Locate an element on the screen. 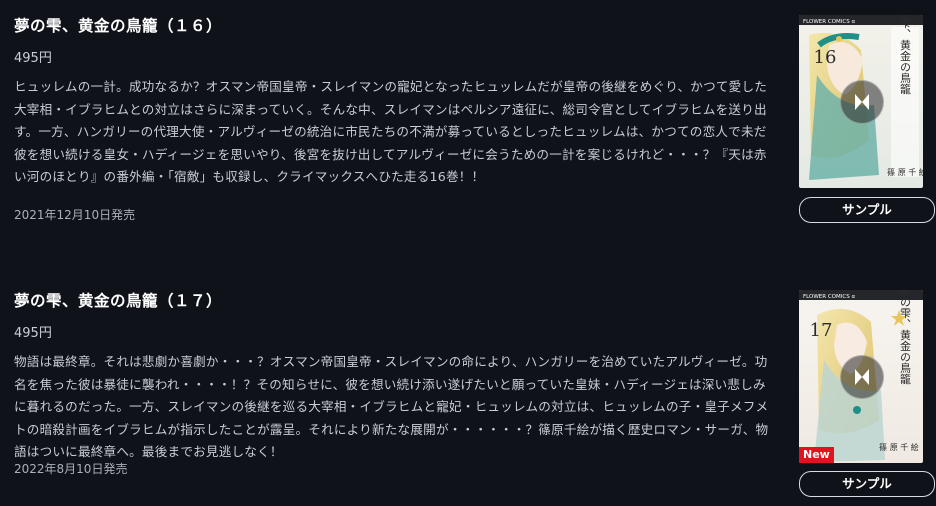  release-date: 2022年8月10日発売 is located at coordinates (71, 469).